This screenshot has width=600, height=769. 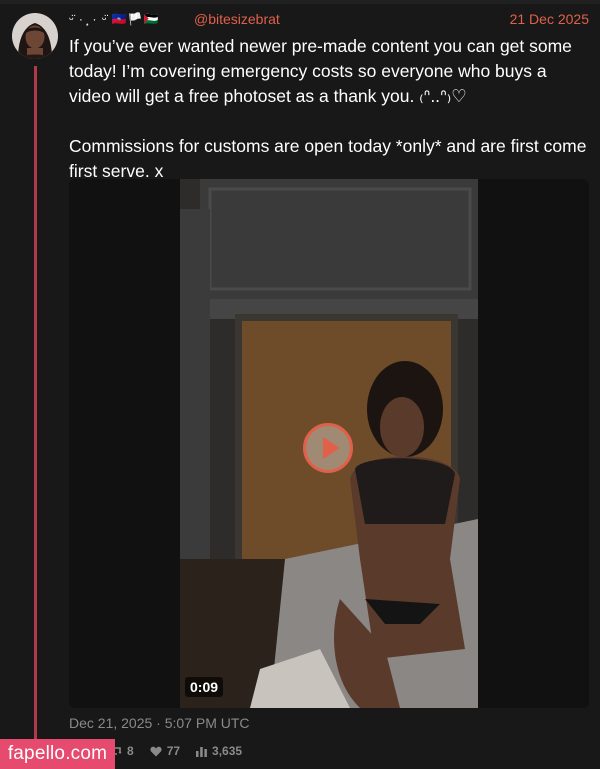 I want to click on bar-chart-icon, so click(x=201, y=751).